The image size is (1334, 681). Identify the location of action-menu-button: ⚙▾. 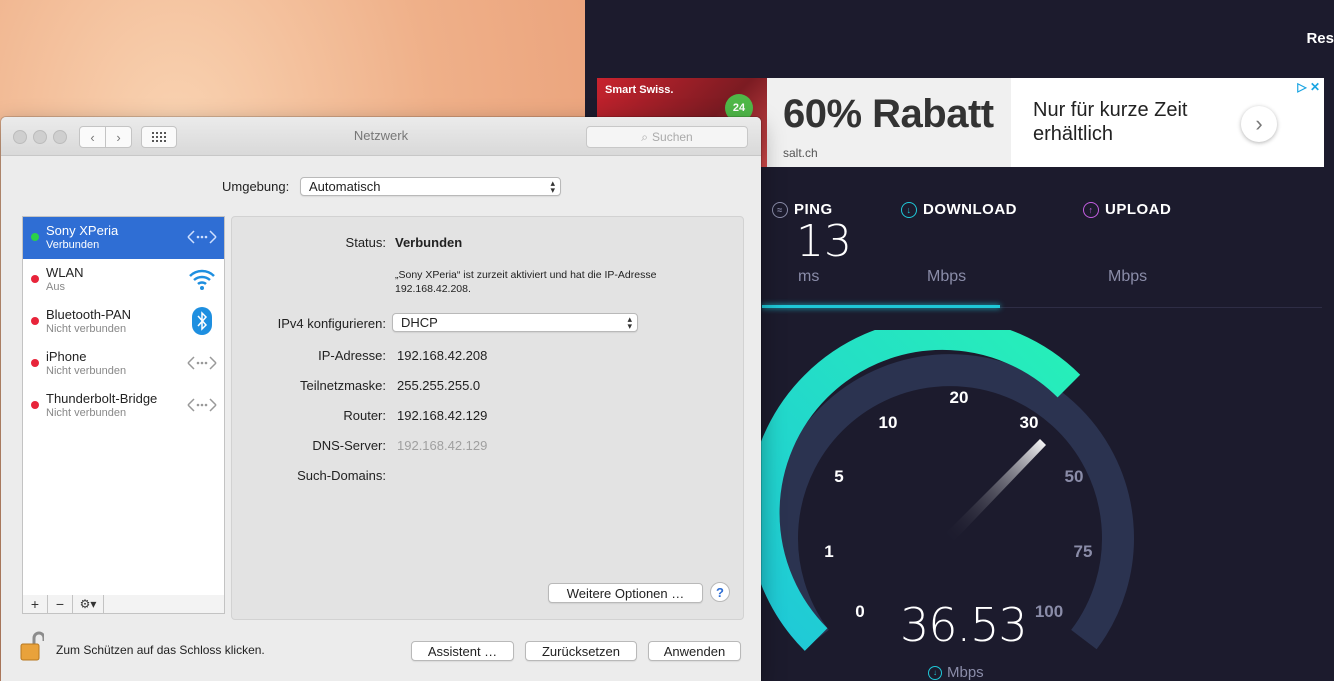
(88, 604).